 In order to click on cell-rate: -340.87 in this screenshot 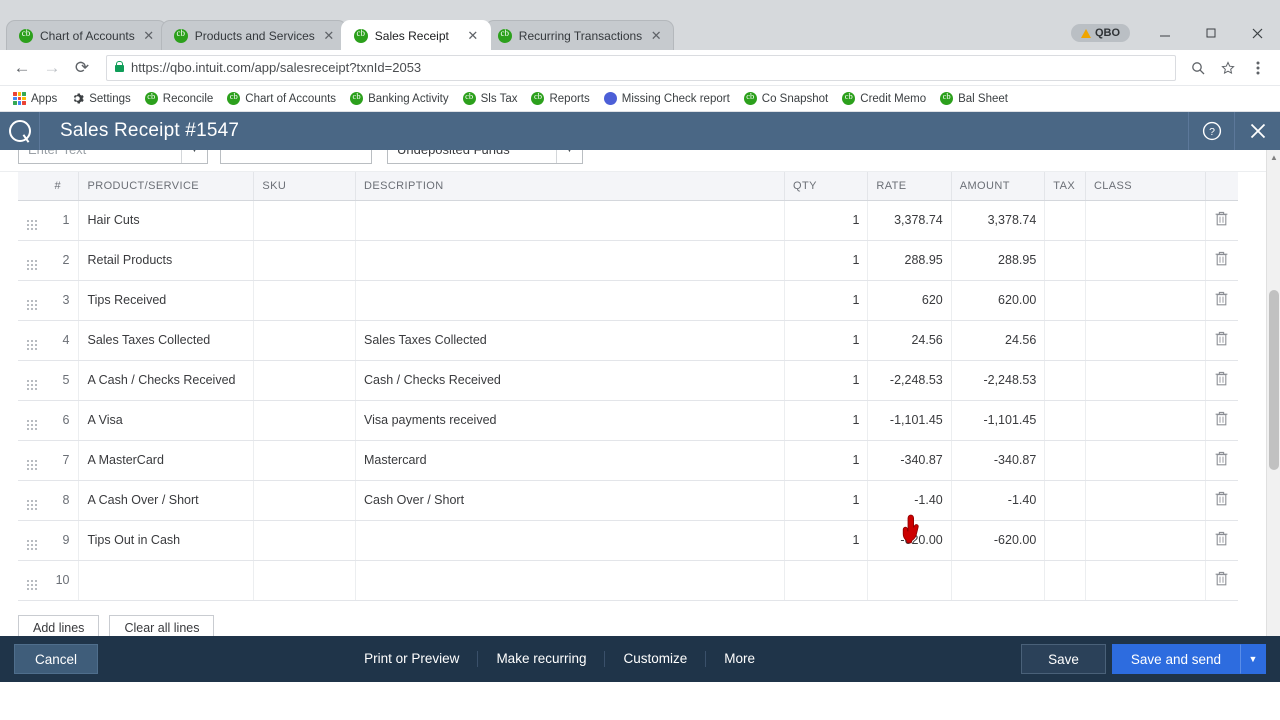, I will do `click(909, 460)`.